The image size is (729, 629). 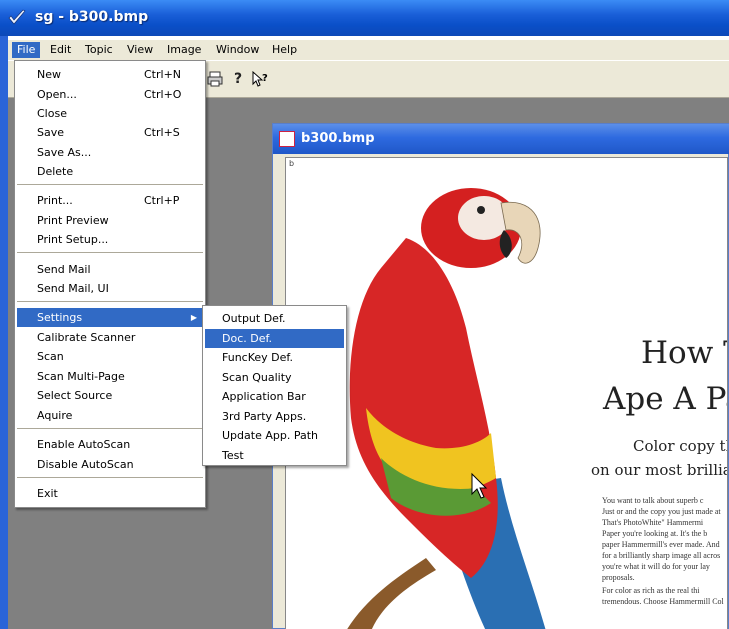 What do you see at coordinates (110, 220) in the screenshot?
I see `menu-item-print-preview: Print Preview` at bounding box center [110, 220].